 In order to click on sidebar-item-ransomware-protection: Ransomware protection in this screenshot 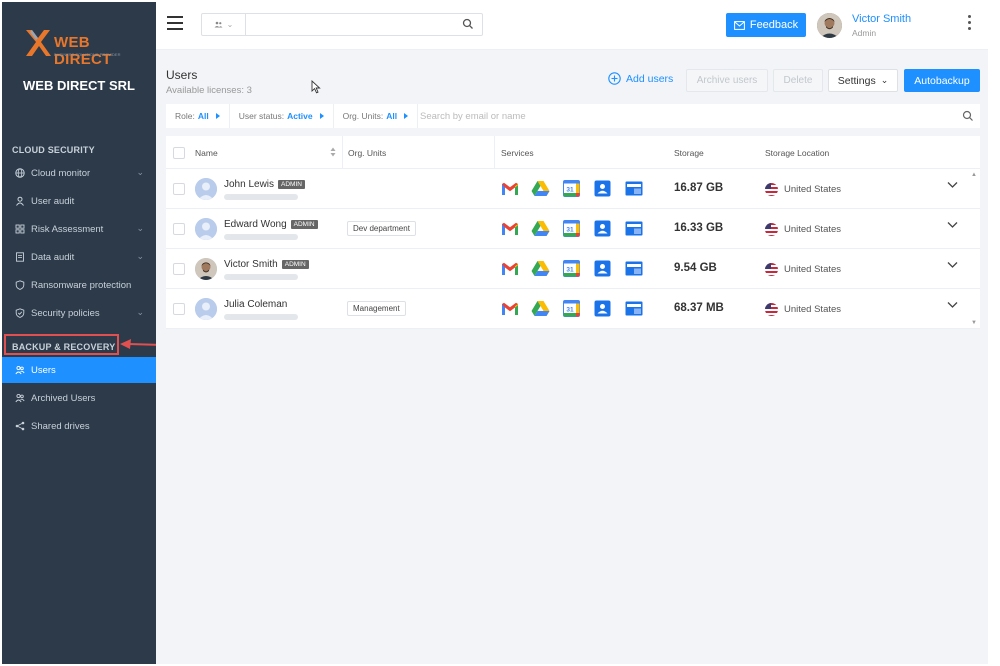, I will do `click(79, 285)`.